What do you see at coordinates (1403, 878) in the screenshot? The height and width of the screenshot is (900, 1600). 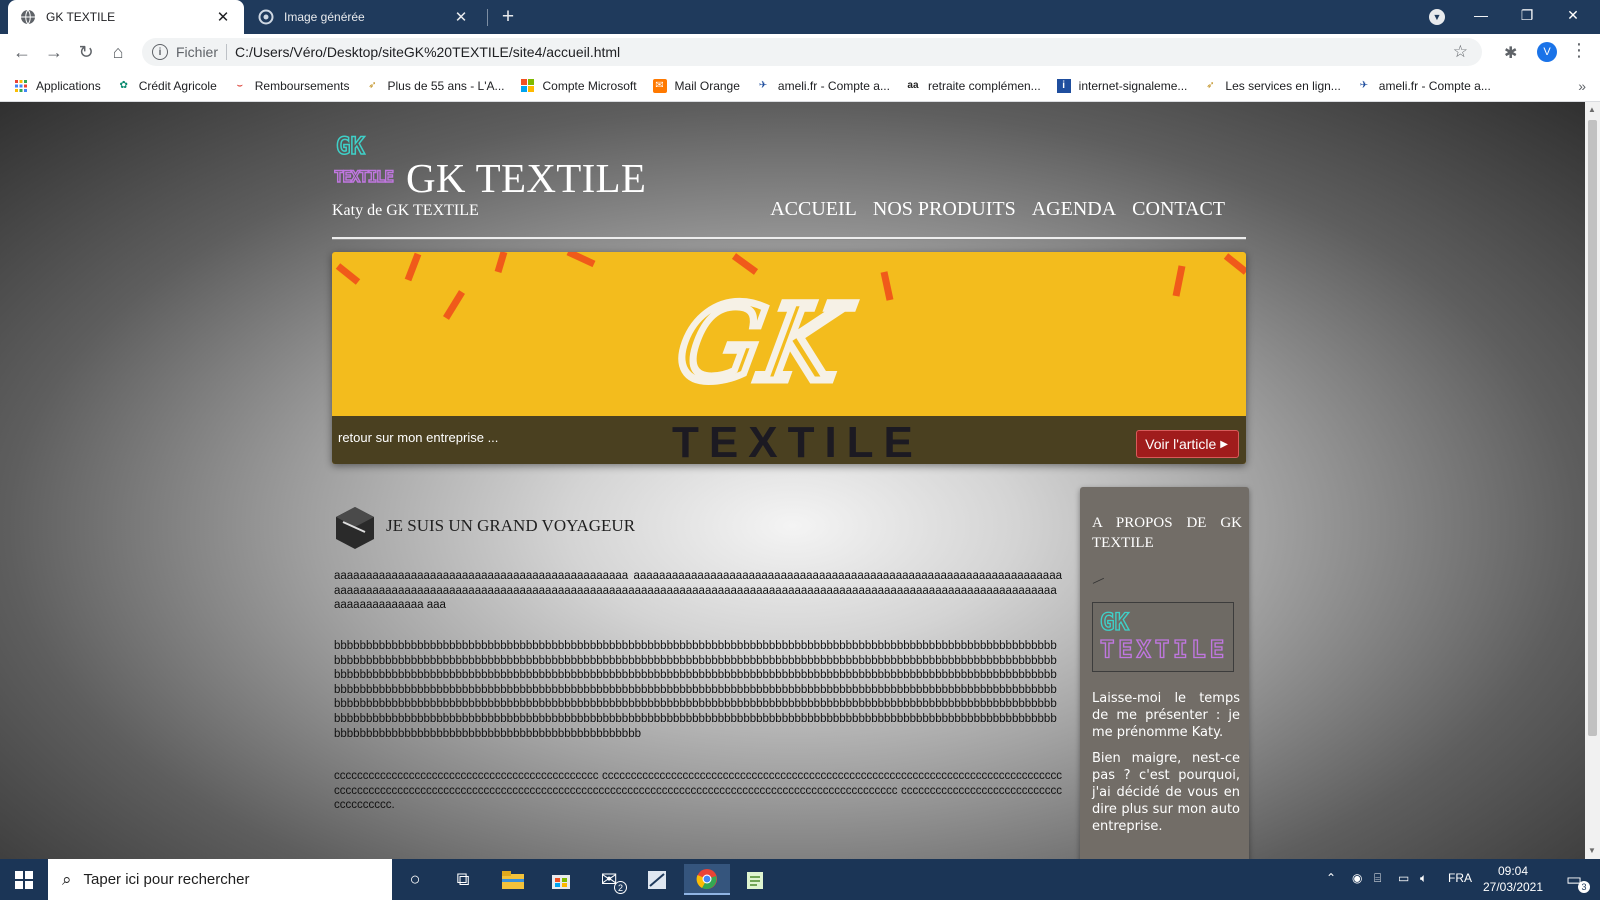 I see `display-tray-icon: ▭` at bounding box center [1403, 878].